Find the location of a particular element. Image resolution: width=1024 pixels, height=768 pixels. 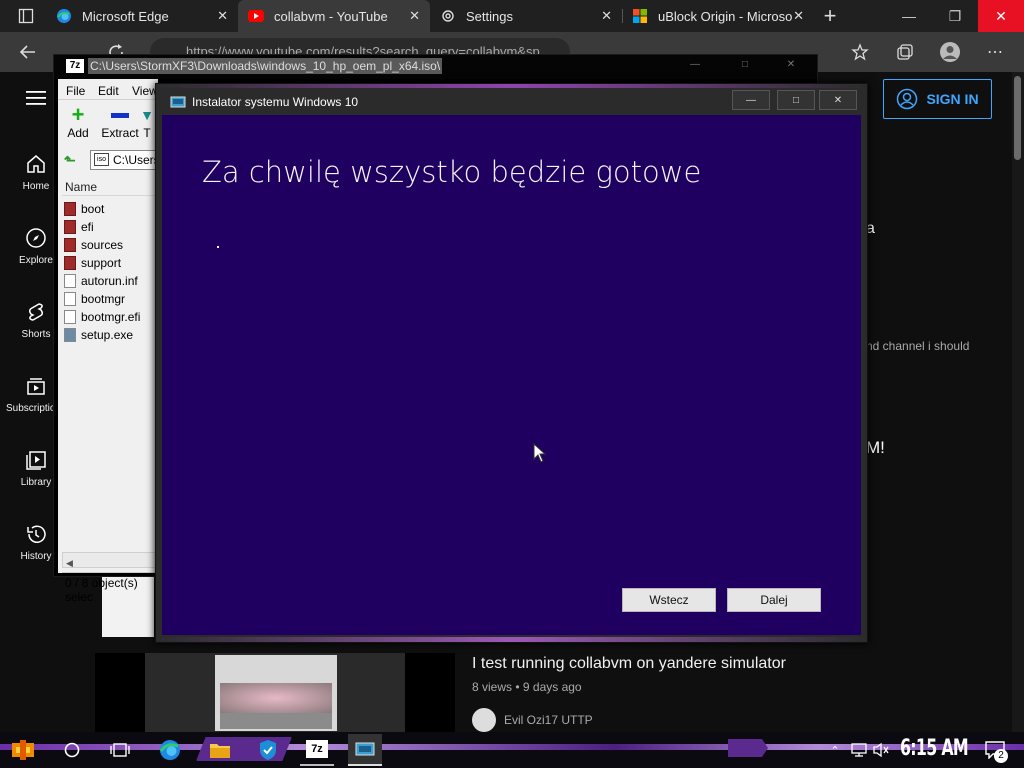

microsoft-icon is located at coordinates (640, 16).